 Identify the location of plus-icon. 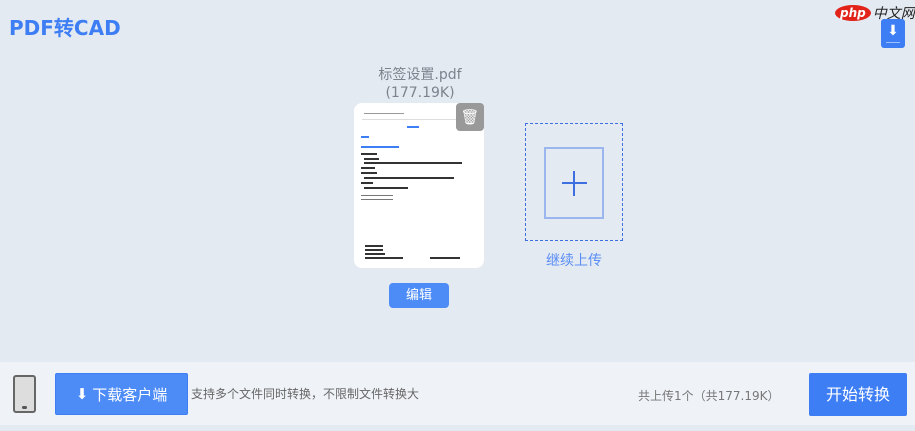
(574, 183).